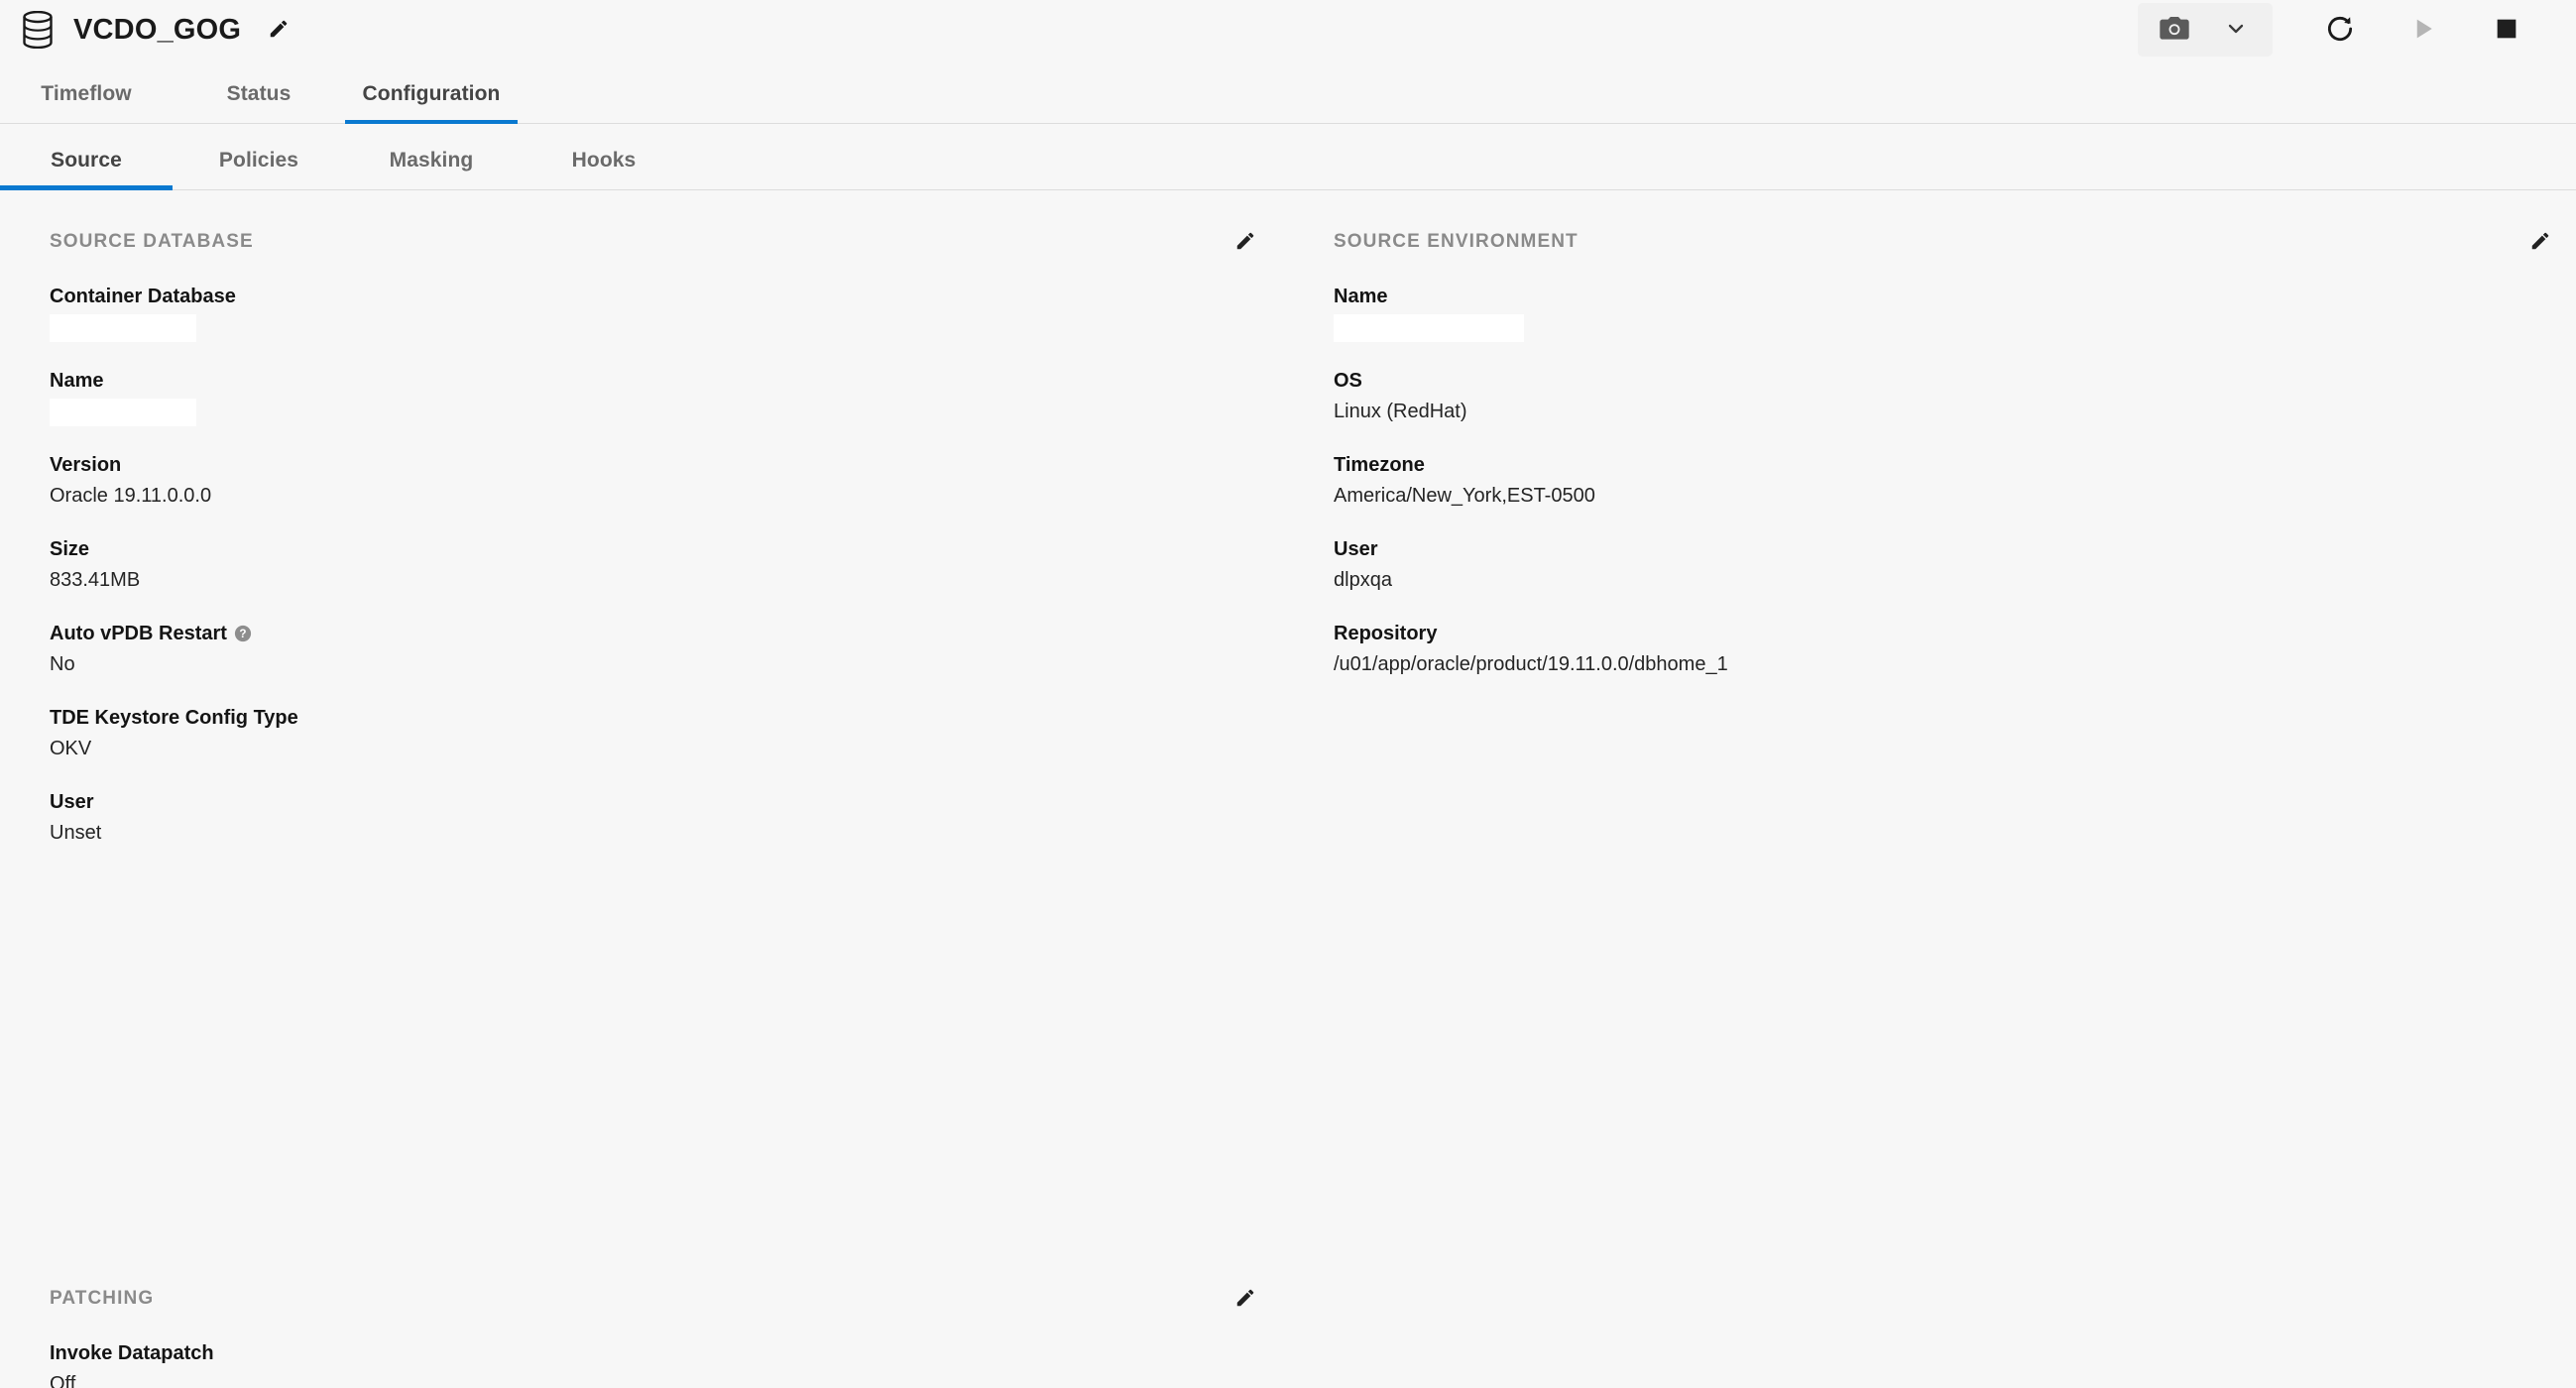 The width and height of the screenshot is (2576, 1388). What do you see at coordinates (38, 30) in the screenshot?
I see `database-icon` at bounding box center [38, 30].